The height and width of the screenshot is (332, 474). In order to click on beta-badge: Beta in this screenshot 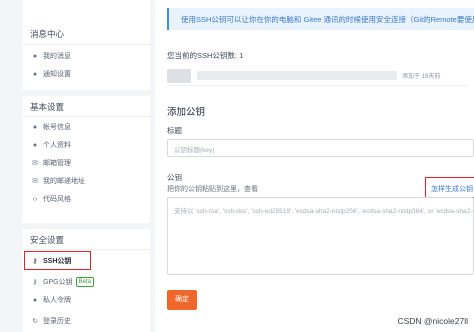, I will do `click(84, 282)`.